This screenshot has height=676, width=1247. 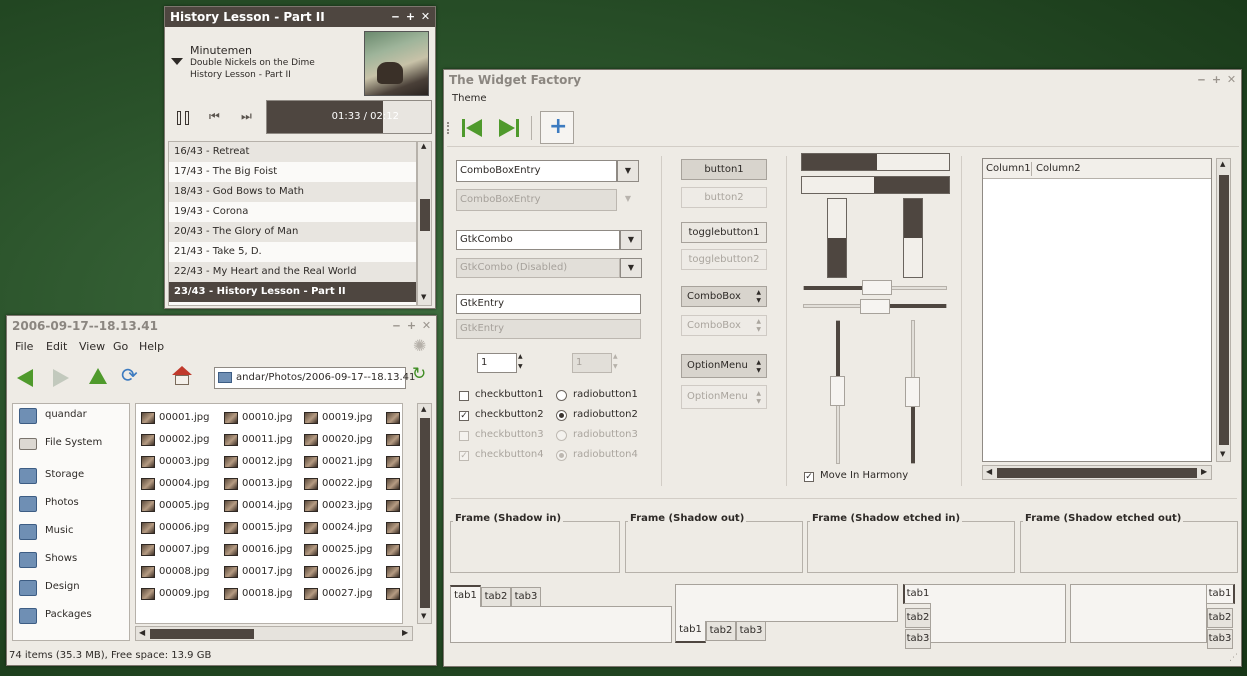 What do you see at coordinates (186, 485) in the screenshot?
I see `file-item: 00004.jpg` at bounding box center [186, 485].